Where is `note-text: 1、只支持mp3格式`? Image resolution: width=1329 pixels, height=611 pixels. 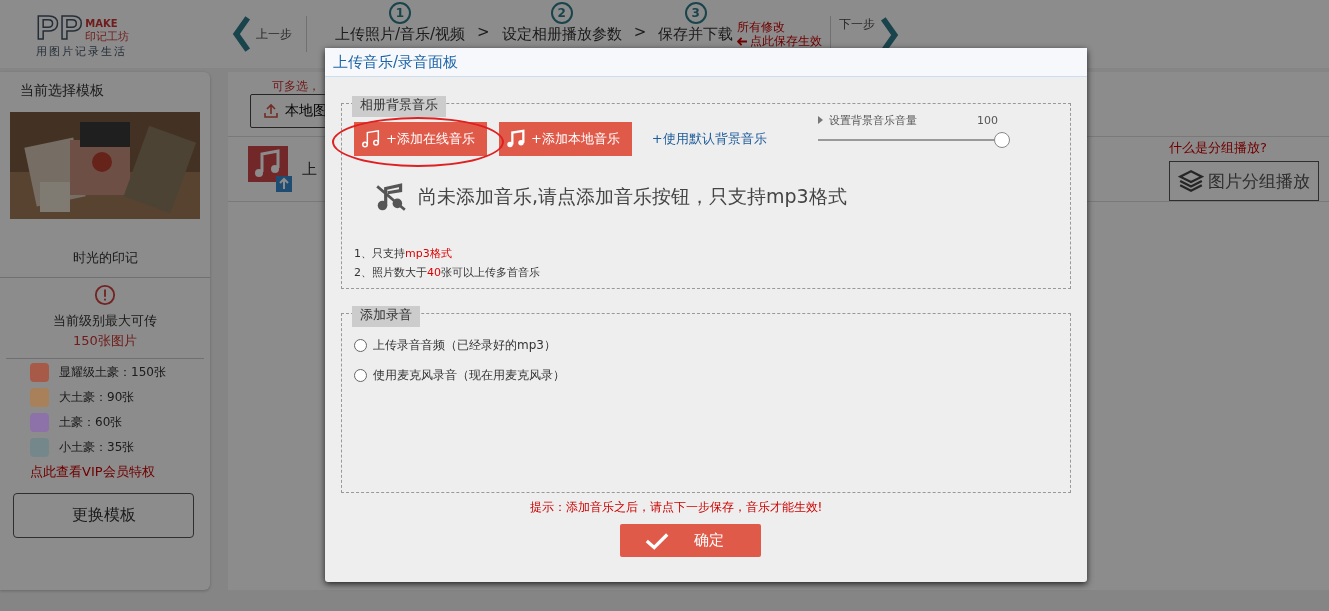
note-text: 1、只支持mp3格式 is located at coordinates (403, 254).